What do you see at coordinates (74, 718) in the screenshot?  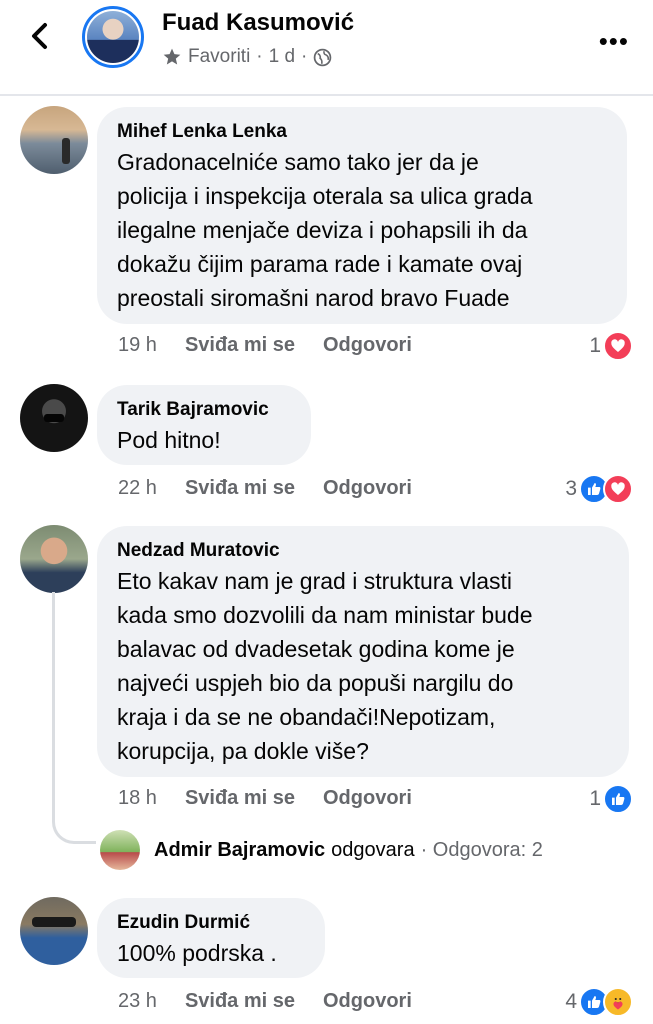 I see `reply-thread-line` at bounding box center [74, 718].